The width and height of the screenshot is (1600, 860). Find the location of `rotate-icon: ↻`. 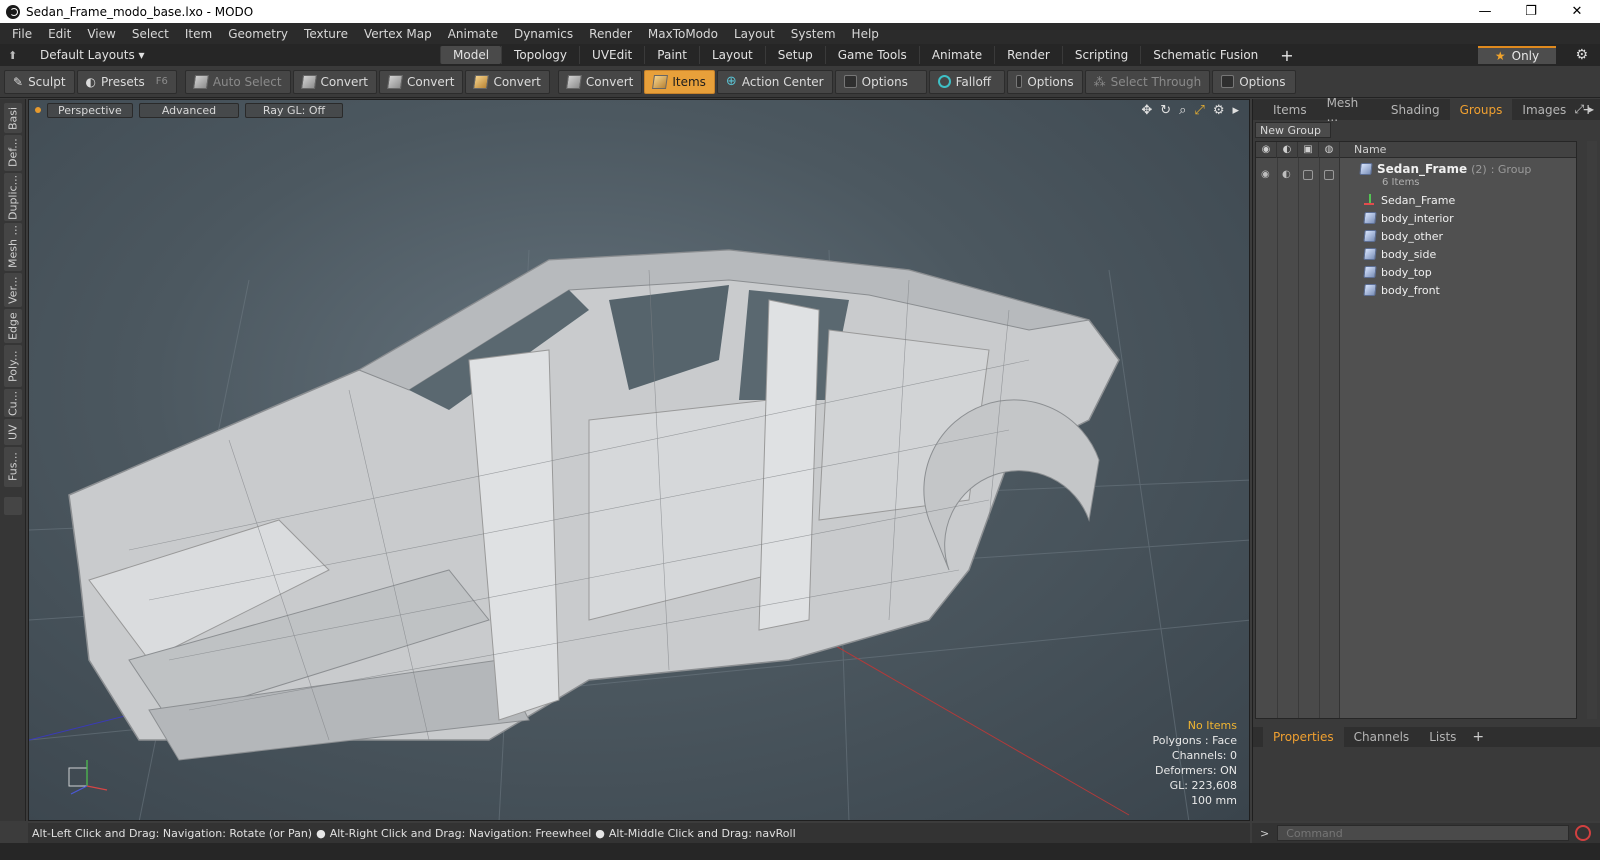

rotate-icon: ↻ is located at coordinates (1165, 110).